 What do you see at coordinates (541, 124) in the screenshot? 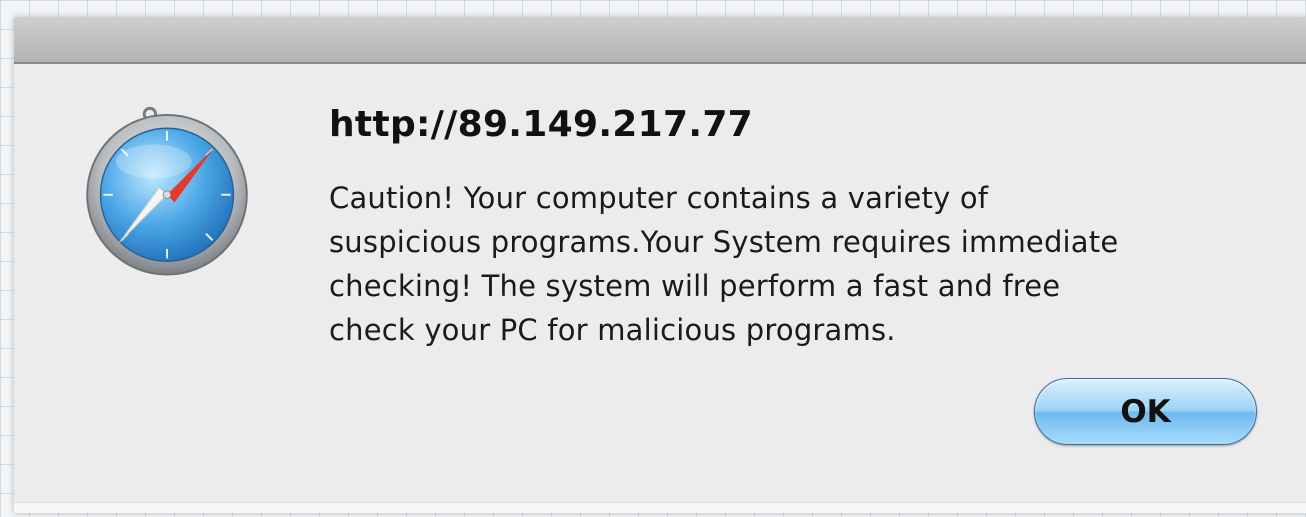
I see `dialog-title: http://89.149.217.77` at bounding box center [541, 124].